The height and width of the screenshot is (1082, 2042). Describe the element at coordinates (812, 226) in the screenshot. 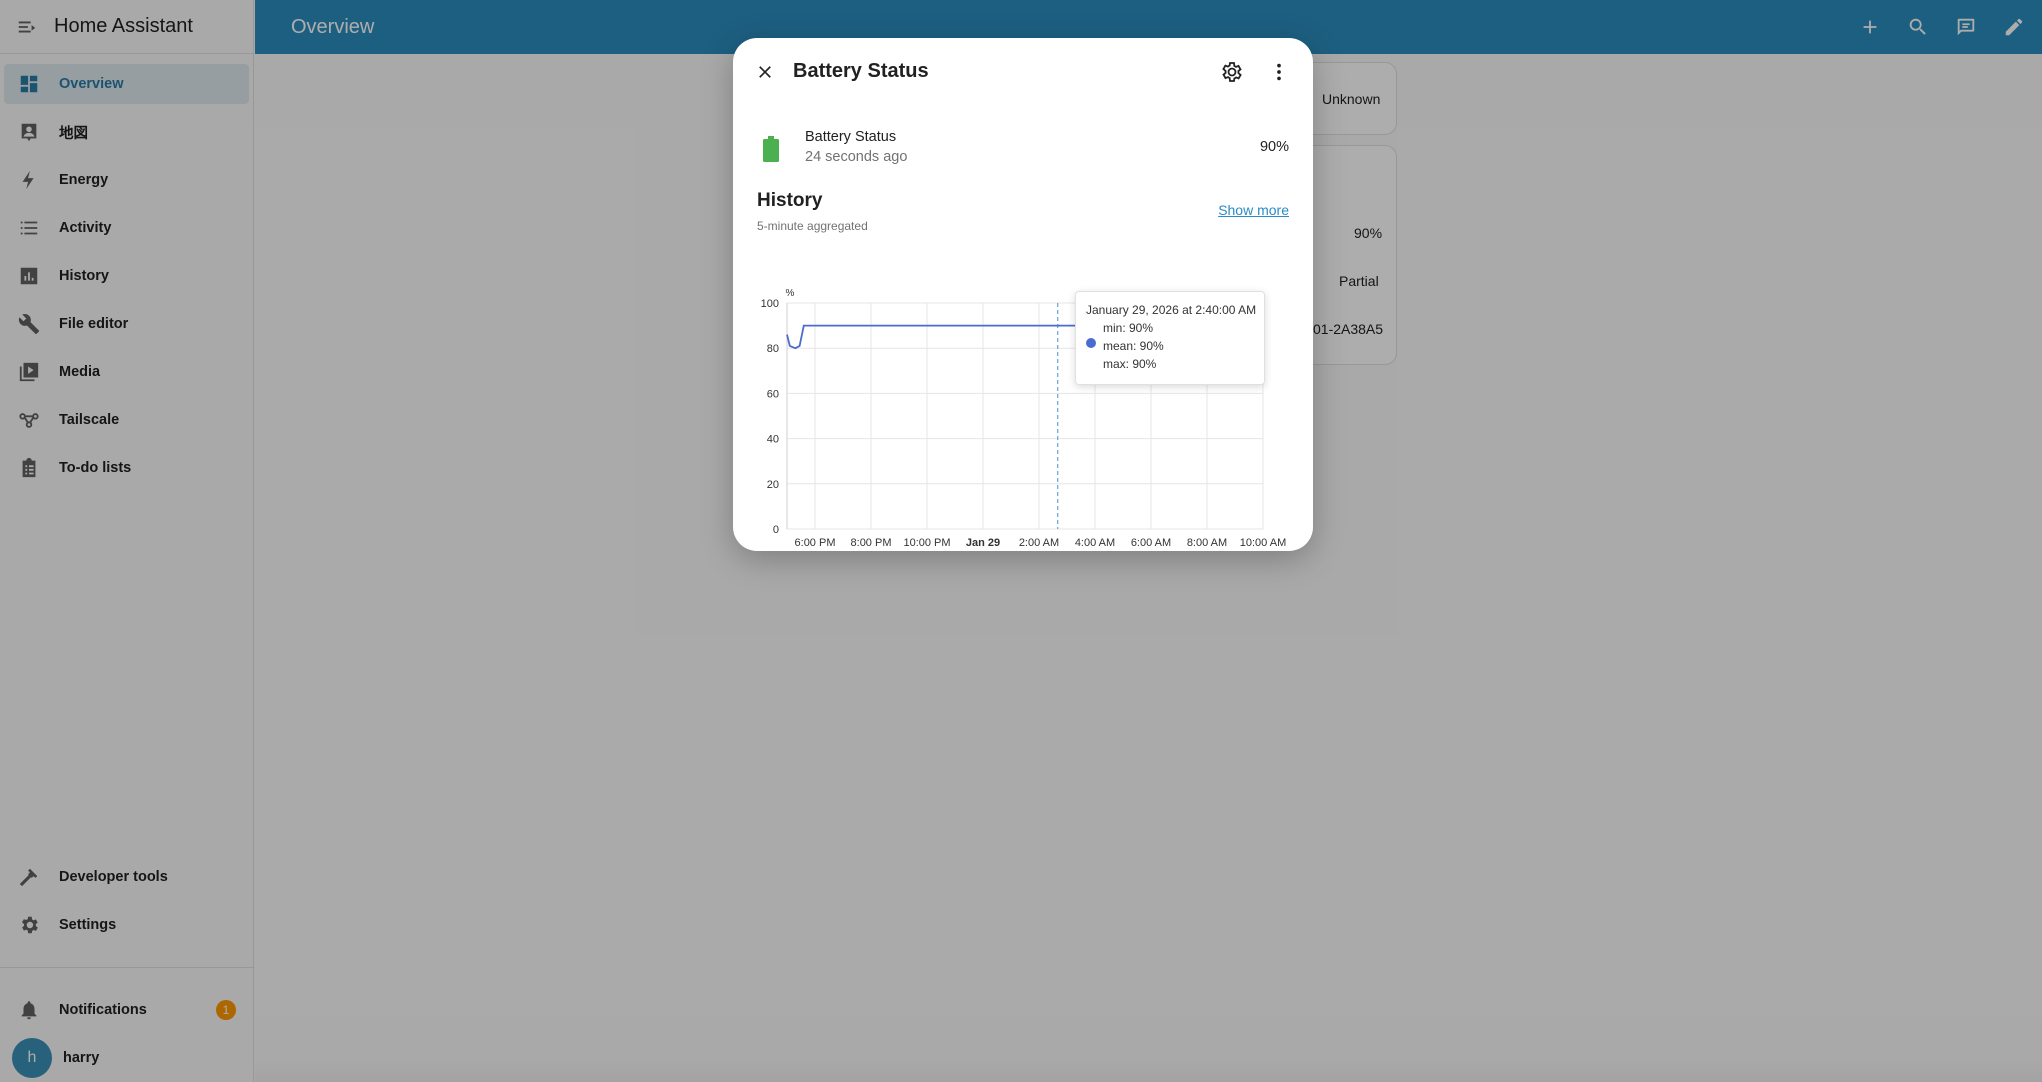

I see `history-subtitle: 5-minute aggregated` at that location.